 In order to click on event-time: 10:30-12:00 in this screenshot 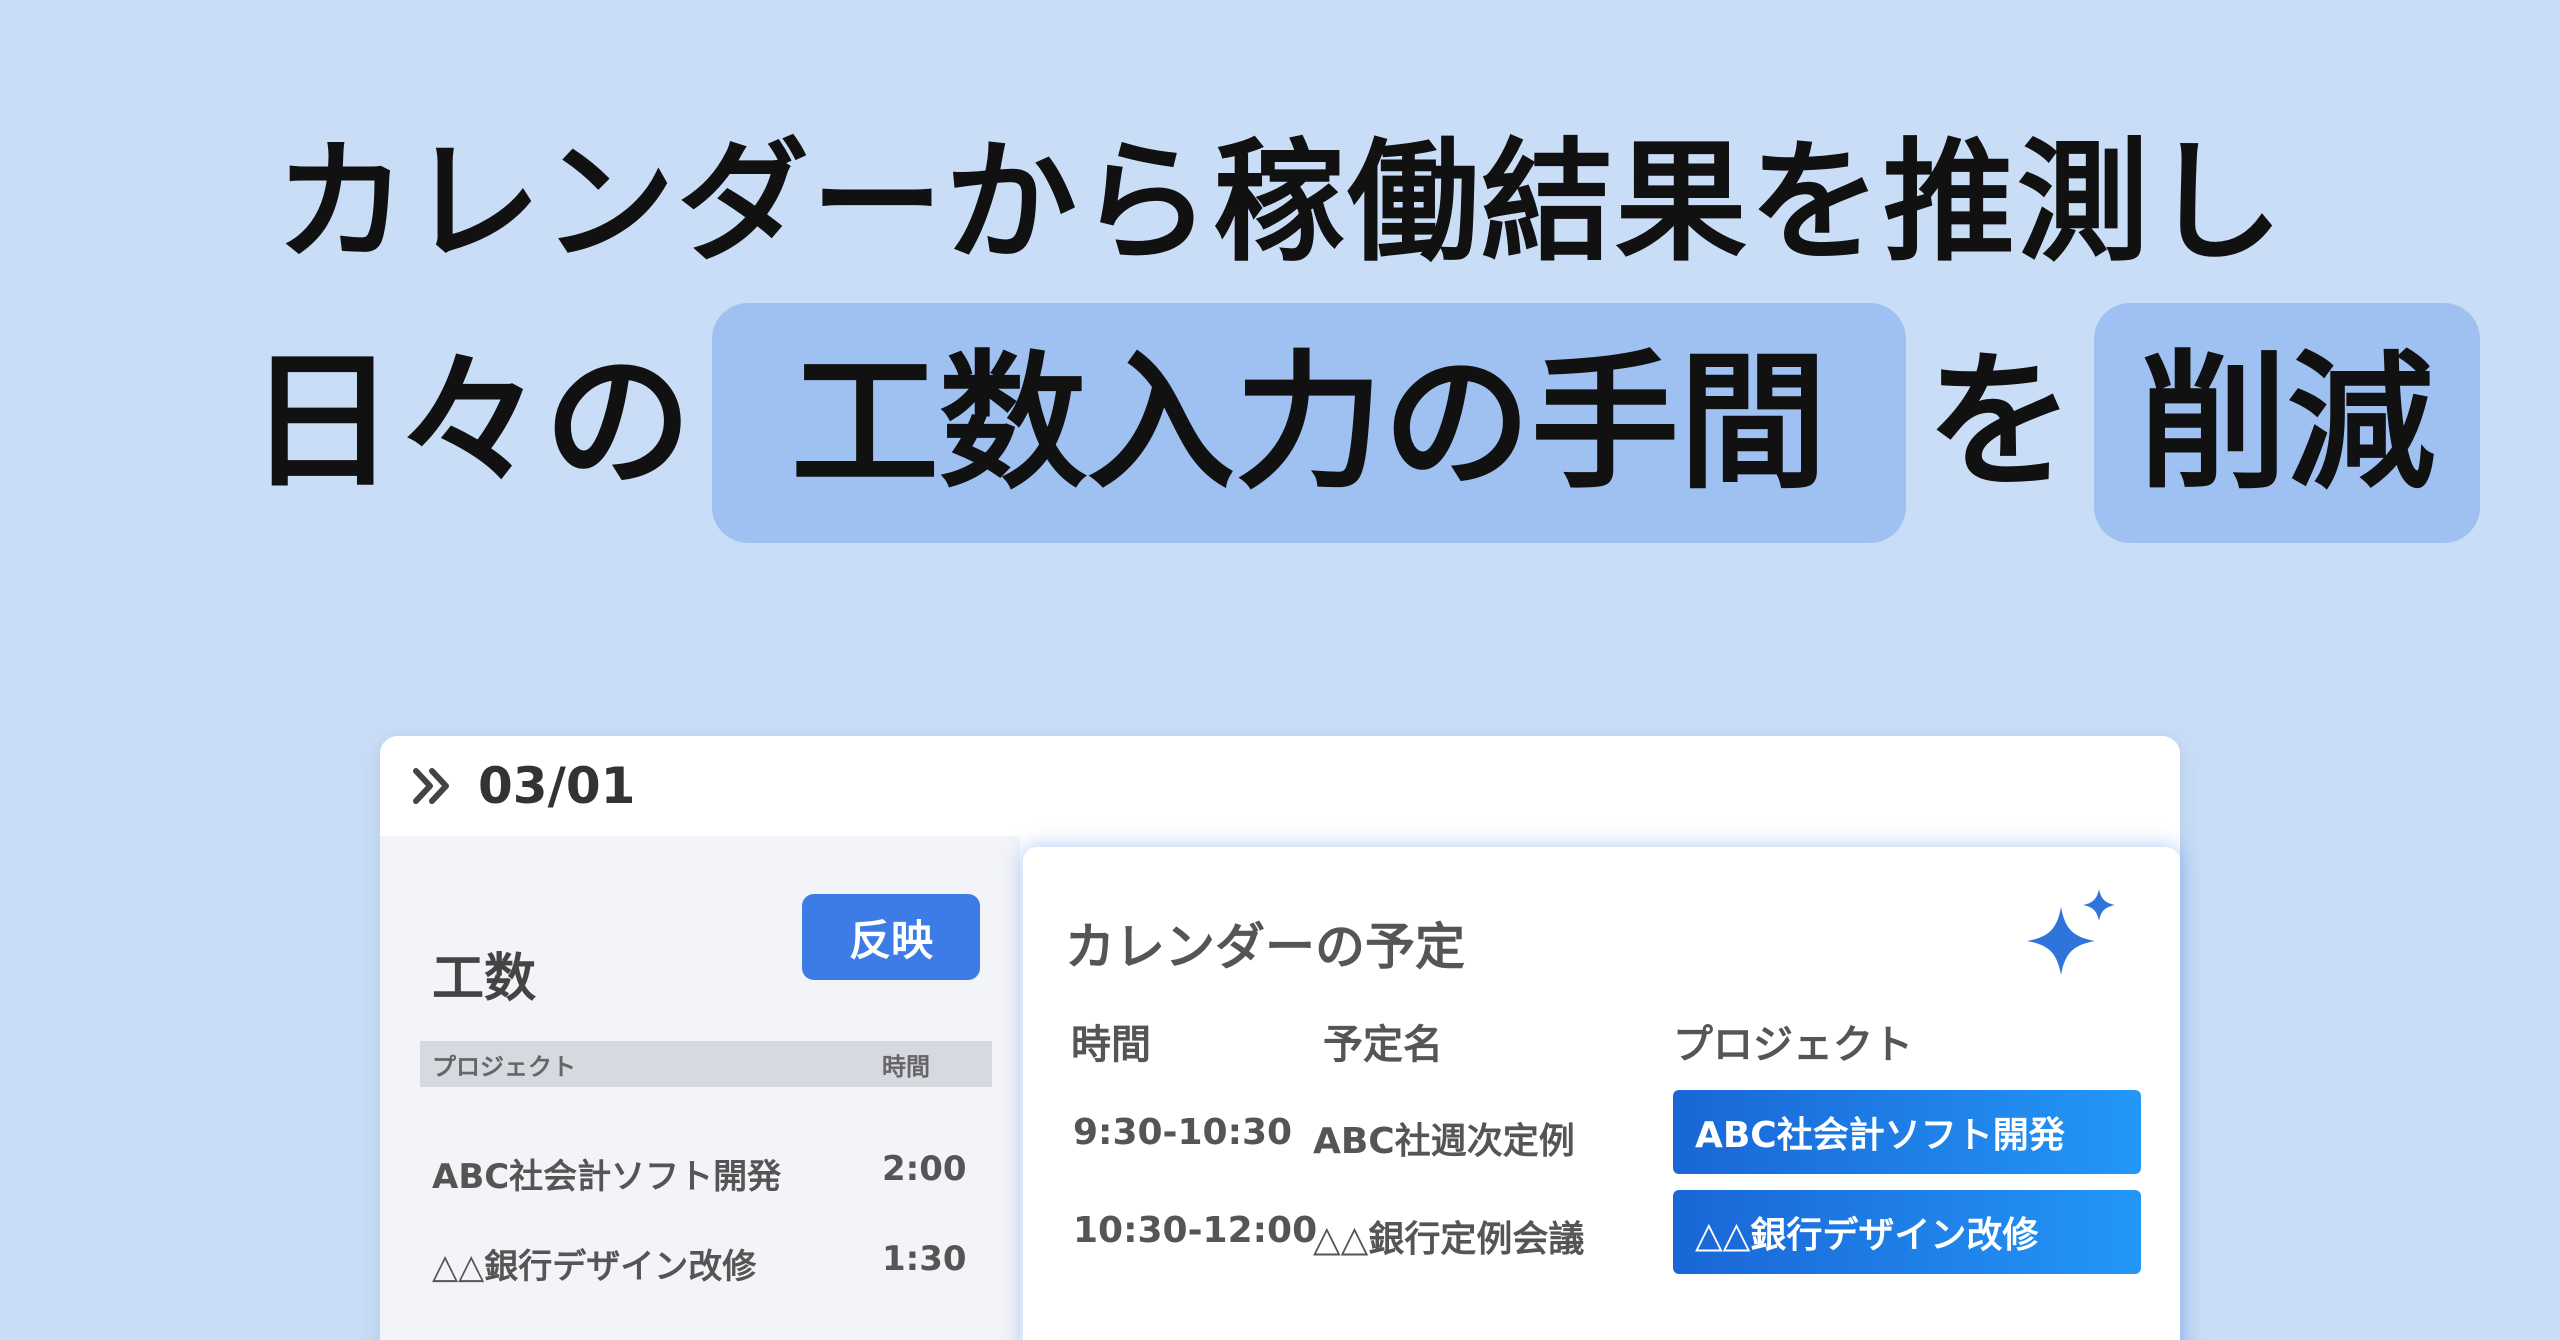, I will do `click(1195, 1230)`.